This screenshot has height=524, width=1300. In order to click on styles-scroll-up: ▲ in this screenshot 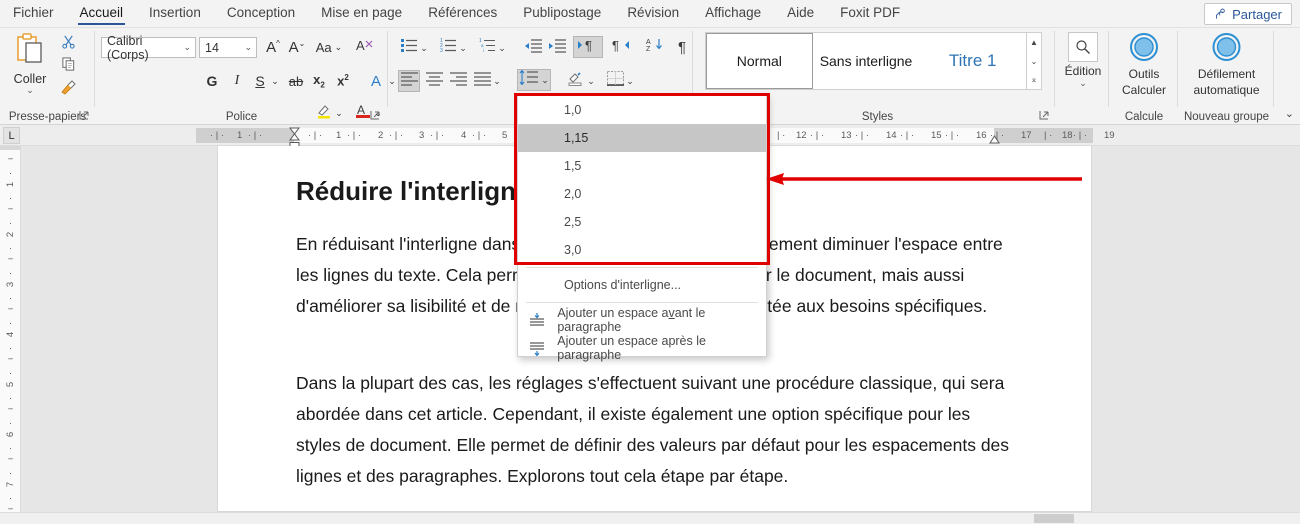, I will do `click(1034, 42)`.